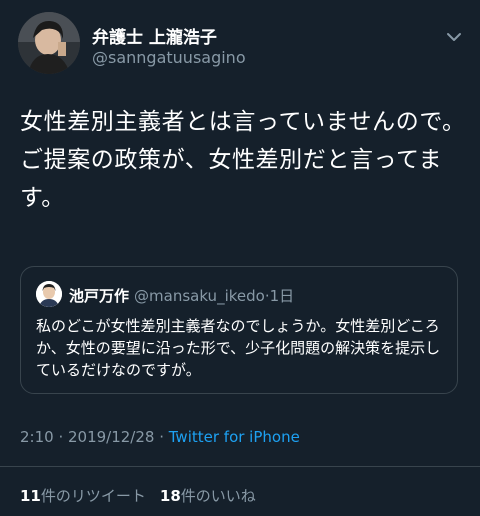 The image size is (480, 516). I want to click on tweet-stats: 11件のリツイート 18件のいいね, so click(138, 495).